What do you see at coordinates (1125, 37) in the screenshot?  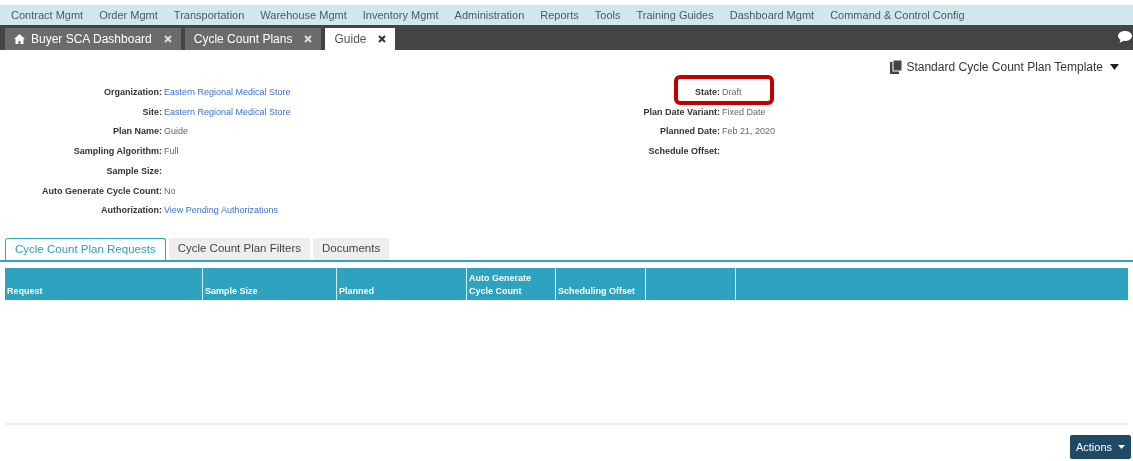 I see `chat-icon` at bounding box center [1125, 37].